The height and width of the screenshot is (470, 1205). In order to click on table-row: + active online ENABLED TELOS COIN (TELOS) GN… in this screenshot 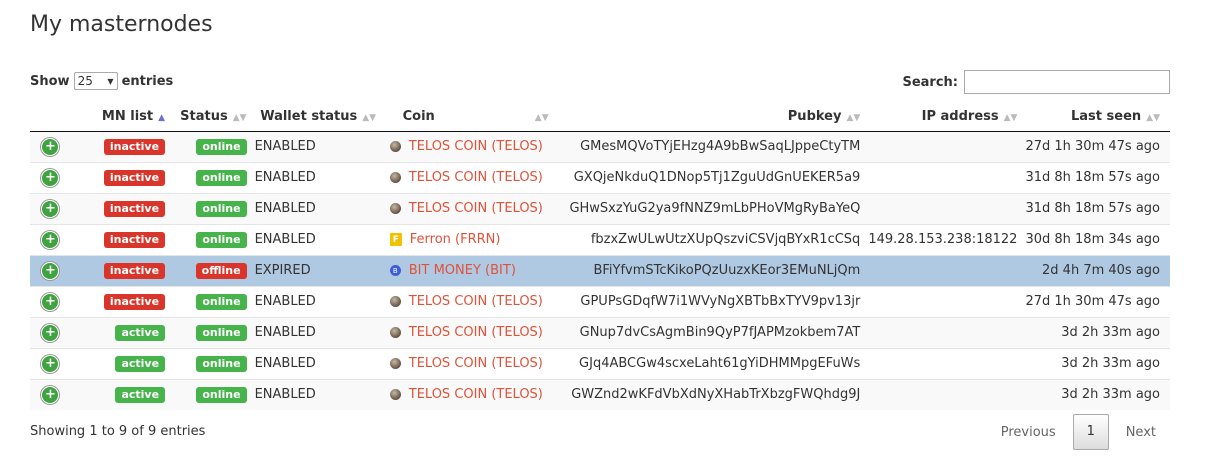, I will do `click(600, 332)`.